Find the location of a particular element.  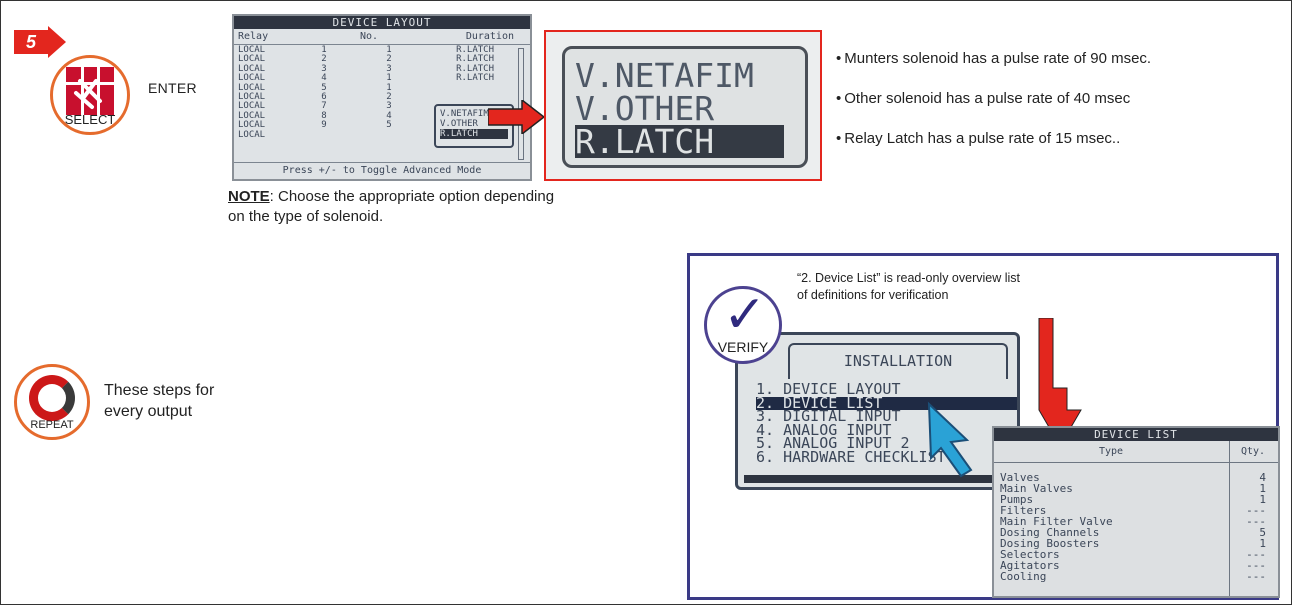

zoom-option-selected: R.LATCH is located at coordinates (680, 141).